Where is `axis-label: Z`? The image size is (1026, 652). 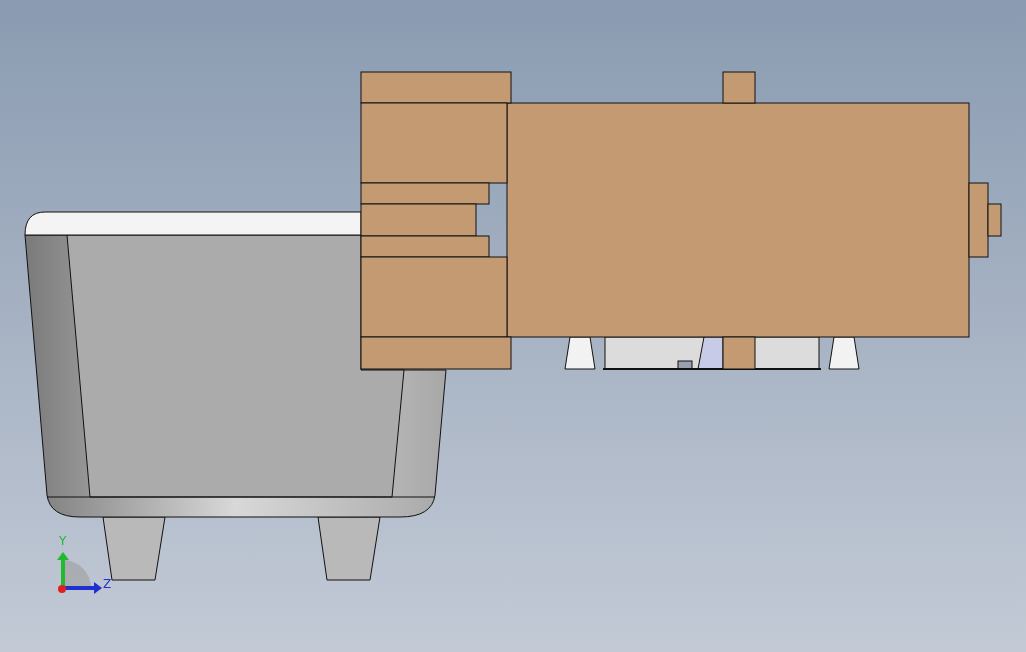 axis-label: Z is located at coordinates (107, 584).